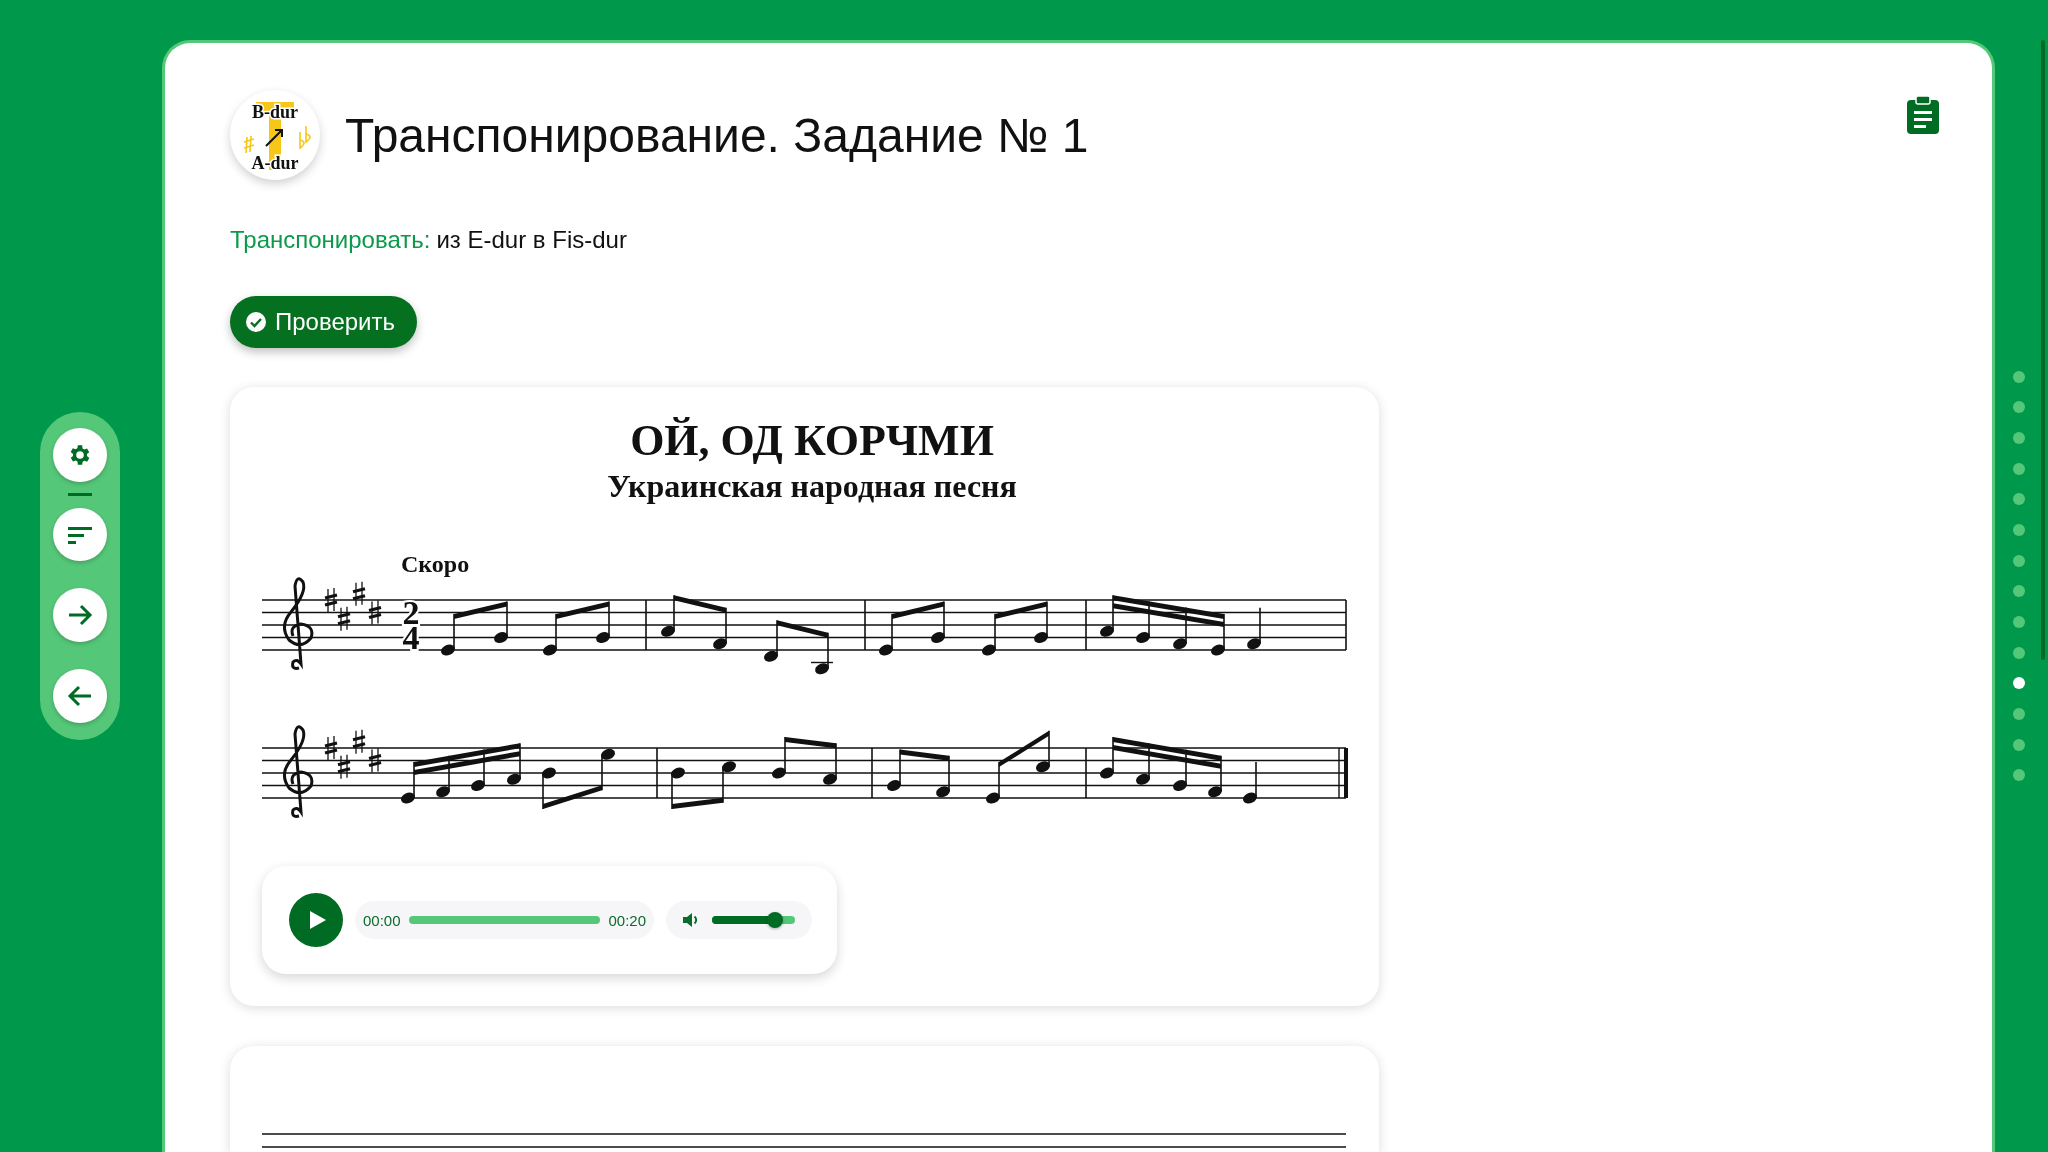 Image resolution: width=2048 pixels, height=1152 pixels. Describe the element at coordinates (324, 322) in the screenshot. I see `check-button: Проверить` at that location.